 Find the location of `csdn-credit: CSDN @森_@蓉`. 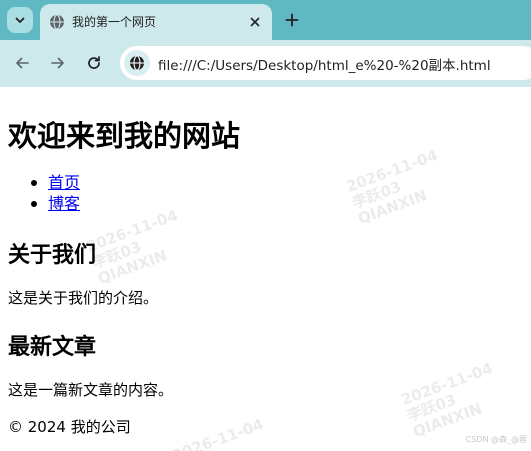

csdn-credit: CSDN @森_@蓉 is located at coordinates (496, 439).